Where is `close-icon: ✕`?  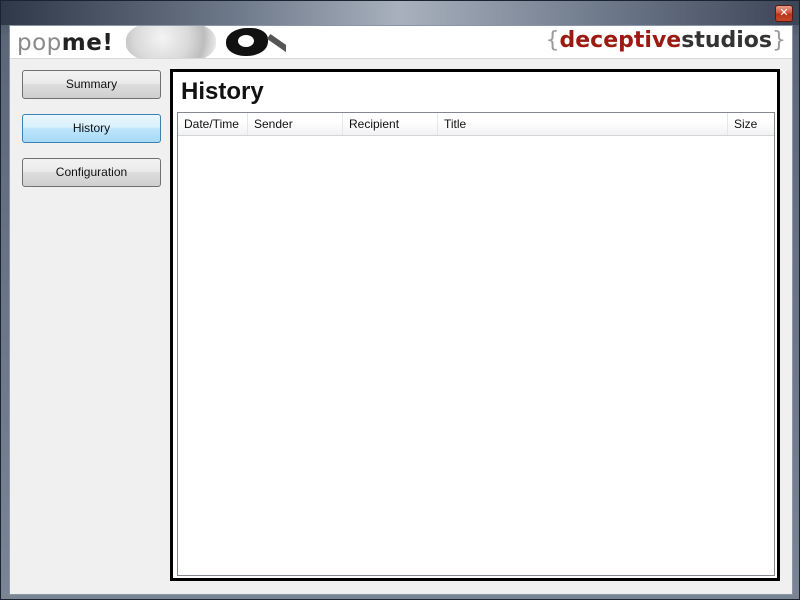 close-icon: ✕ is located at coordinates (784, 13).